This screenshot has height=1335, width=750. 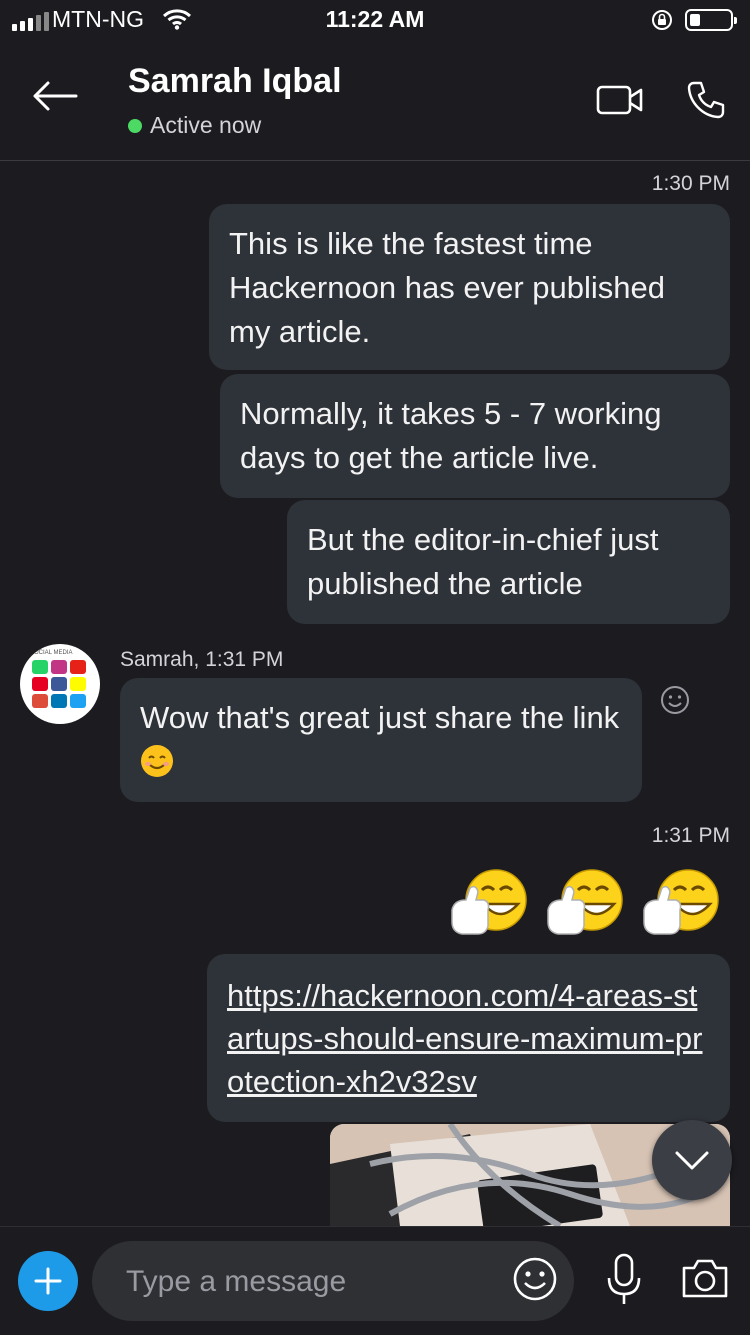 I want to click on smiling-emoji-icon, so click(x=157, y=761).